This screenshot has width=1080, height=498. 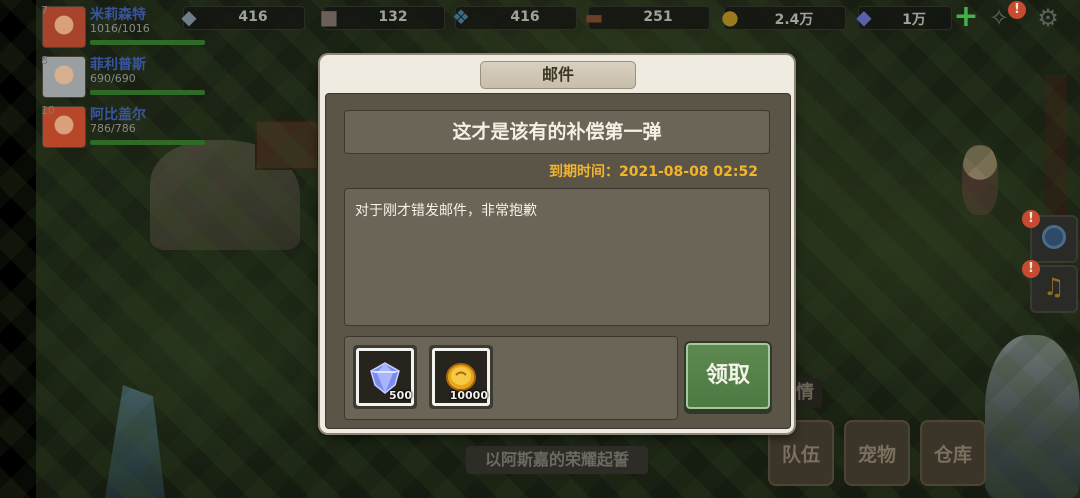 What do you see at coordinates (557, 132) in the screenshot?
I see `mail-subject: 这才是该有的补偿第一弹` at bounding box center [557, 132].